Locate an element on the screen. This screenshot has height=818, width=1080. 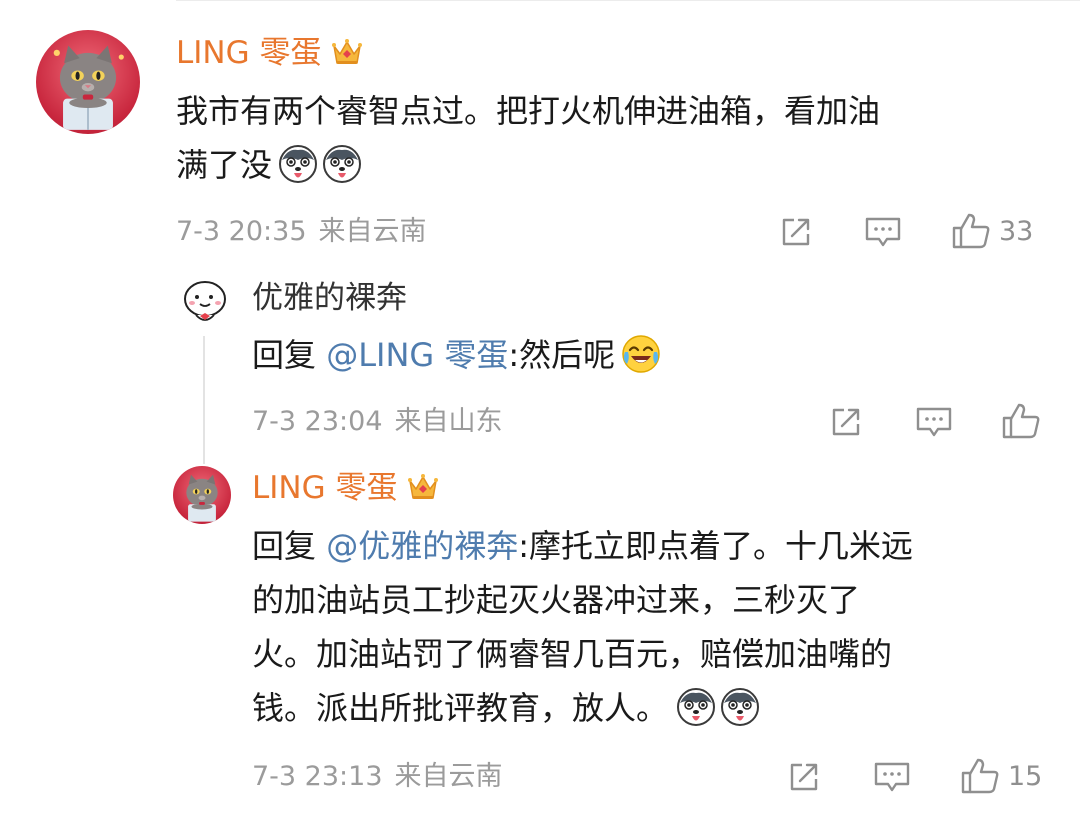
reply-text: :然后呢 is located at coordinates (562, 355).